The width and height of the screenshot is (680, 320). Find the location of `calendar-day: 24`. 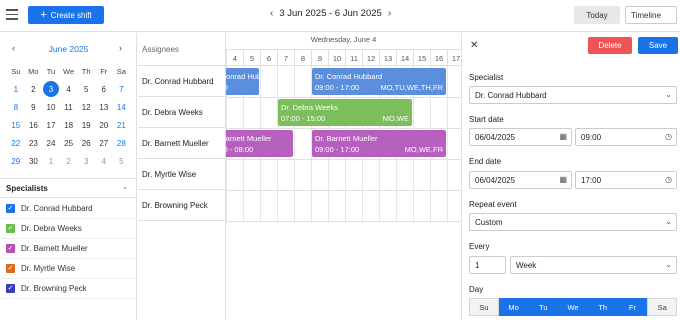

calendar-day: 24 is located at coordinates (51, 143).